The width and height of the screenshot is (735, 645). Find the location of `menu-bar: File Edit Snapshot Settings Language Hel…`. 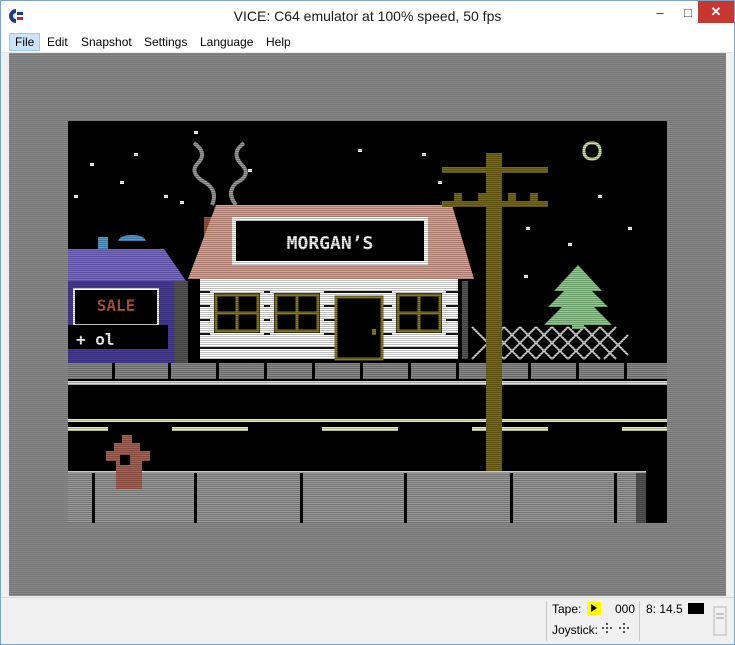

menu-bar: File Edit Snapshot Settings Language Hel… is located at coordinates (367, 42).